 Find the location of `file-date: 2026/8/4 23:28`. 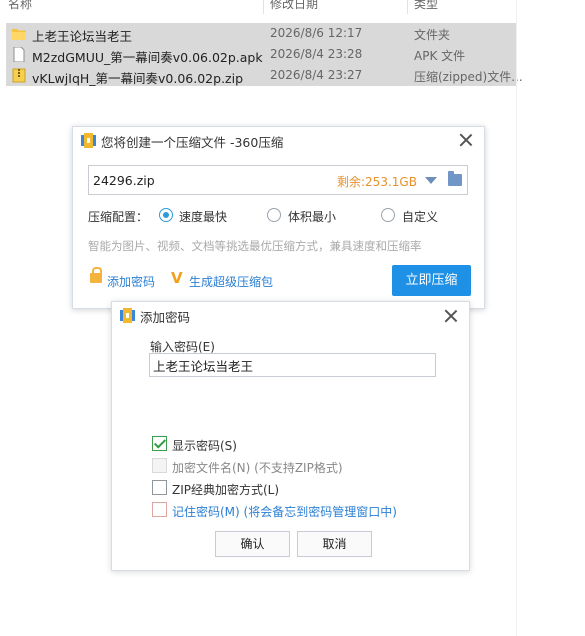

file-date: 2026/8/4 23:28 is located at coordinates (316, 54).